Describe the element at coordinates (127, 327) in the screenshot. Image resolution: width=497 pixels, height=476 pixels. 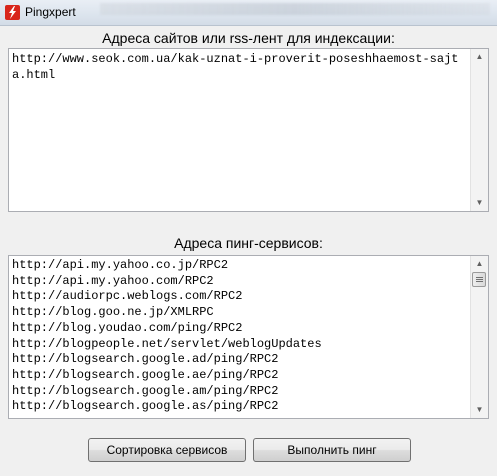
I see `service-item: http://blog.youdao.com/ping/RPC2` at that location.